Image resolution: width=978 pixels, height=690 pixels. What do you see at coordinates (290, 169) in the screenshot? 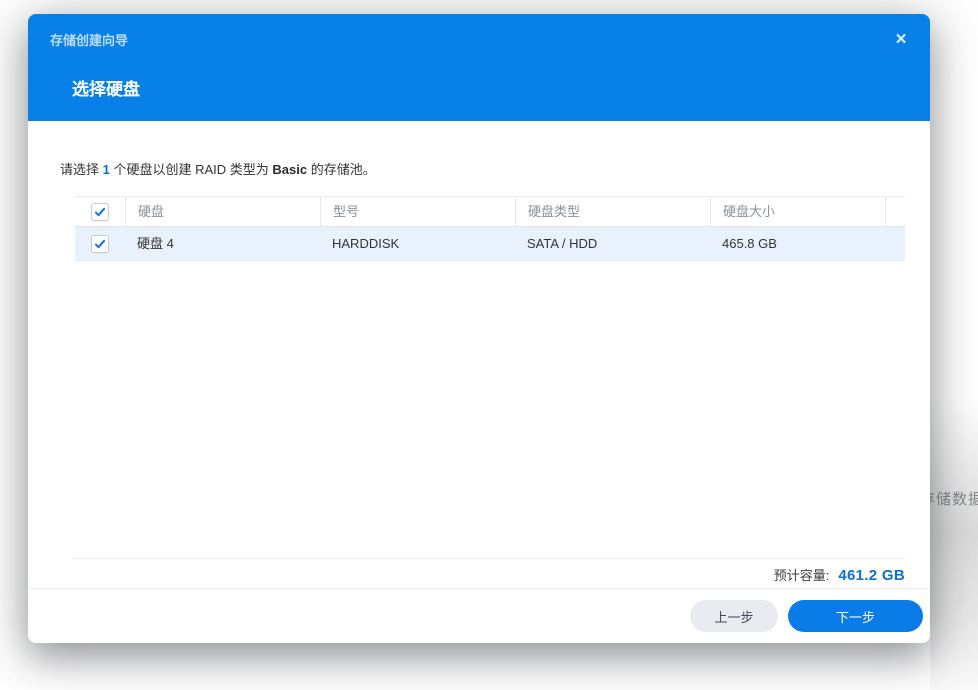
I see `raid-type: Basic` at bounding box center [290, 169].